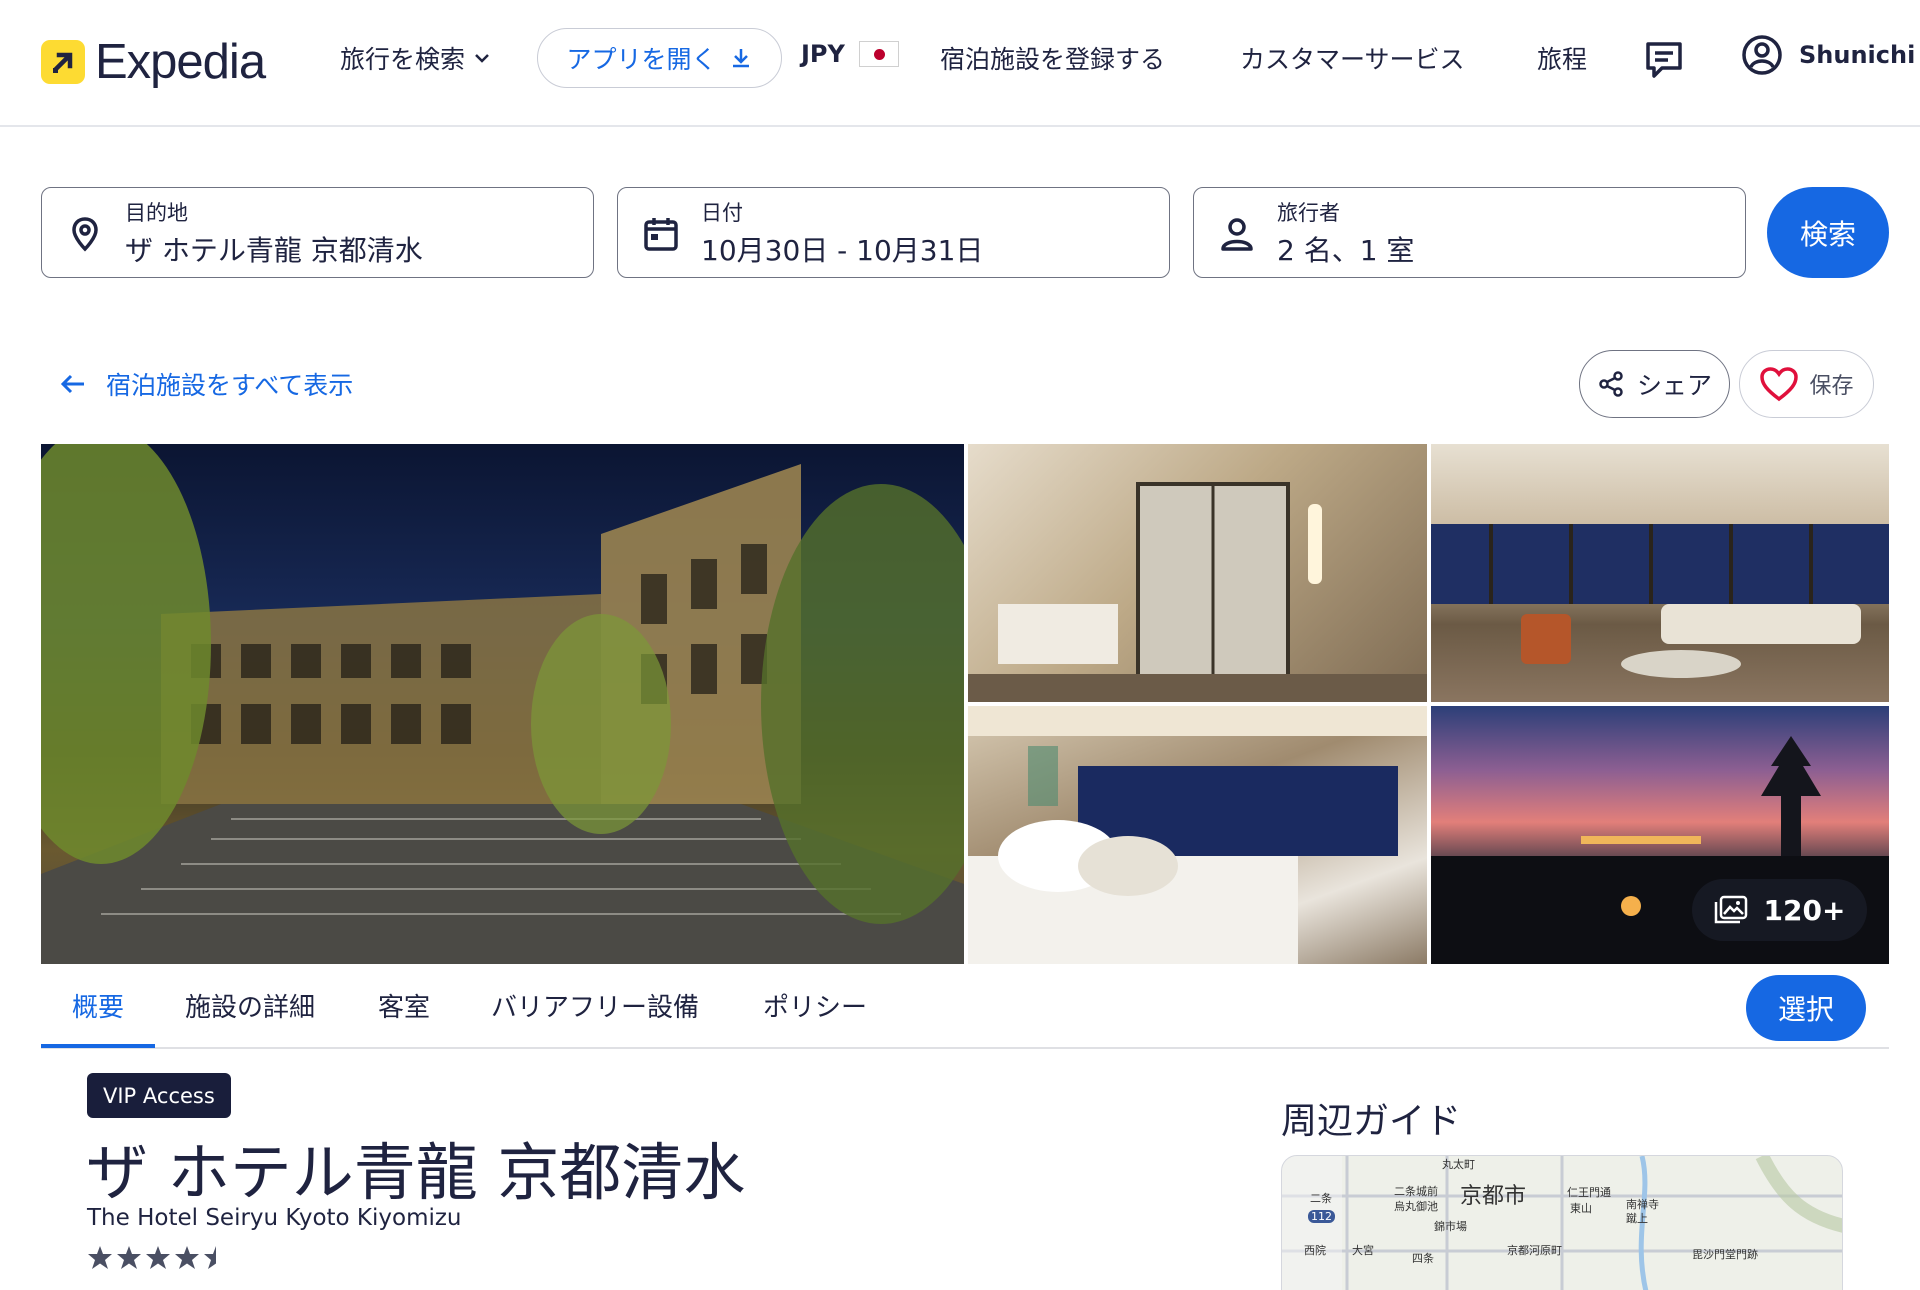  What do you see at coordinates (1321, 1216) in the screenshot?
I see `map-route-shield: 112` at bounding box center [1321, 1216].